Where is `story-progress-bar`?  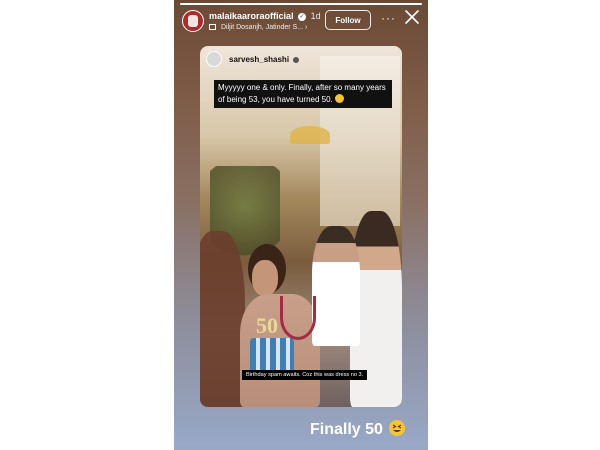 story-progress-bar is located at coordinates (301, 4).